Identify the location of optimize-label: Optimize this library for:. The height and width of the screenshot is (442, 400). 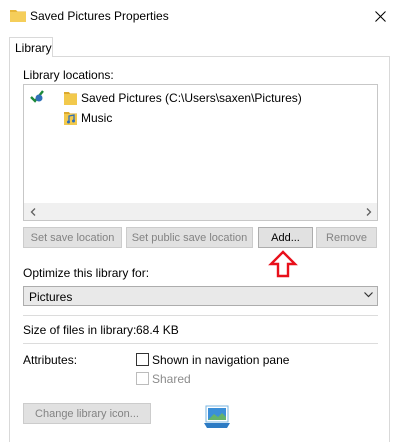
(86, 273).